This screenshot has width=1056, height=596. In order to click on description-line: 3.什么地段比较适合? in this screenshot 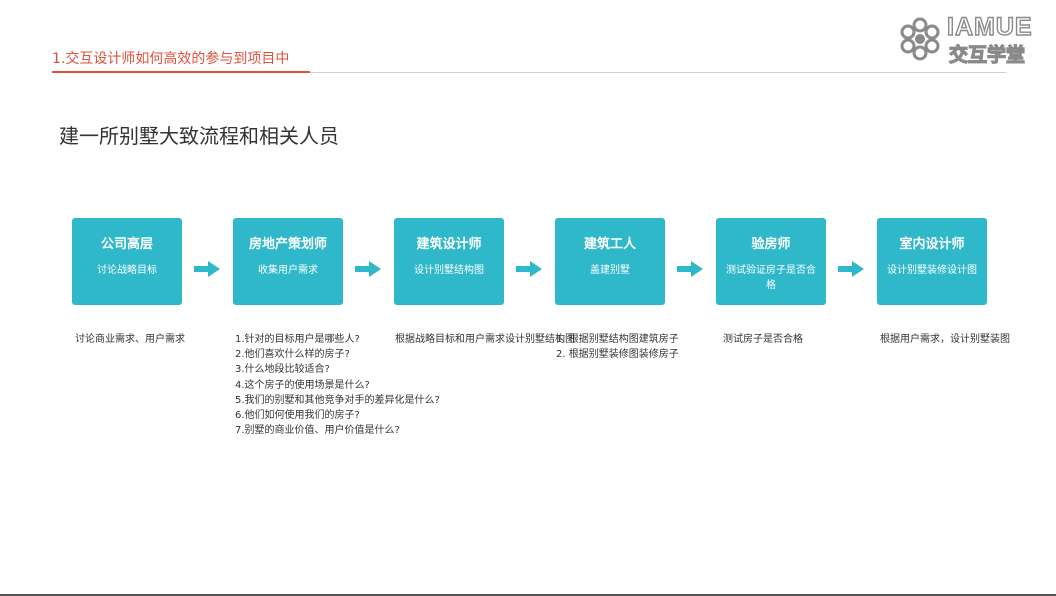, I will do `click(282, 370)`.